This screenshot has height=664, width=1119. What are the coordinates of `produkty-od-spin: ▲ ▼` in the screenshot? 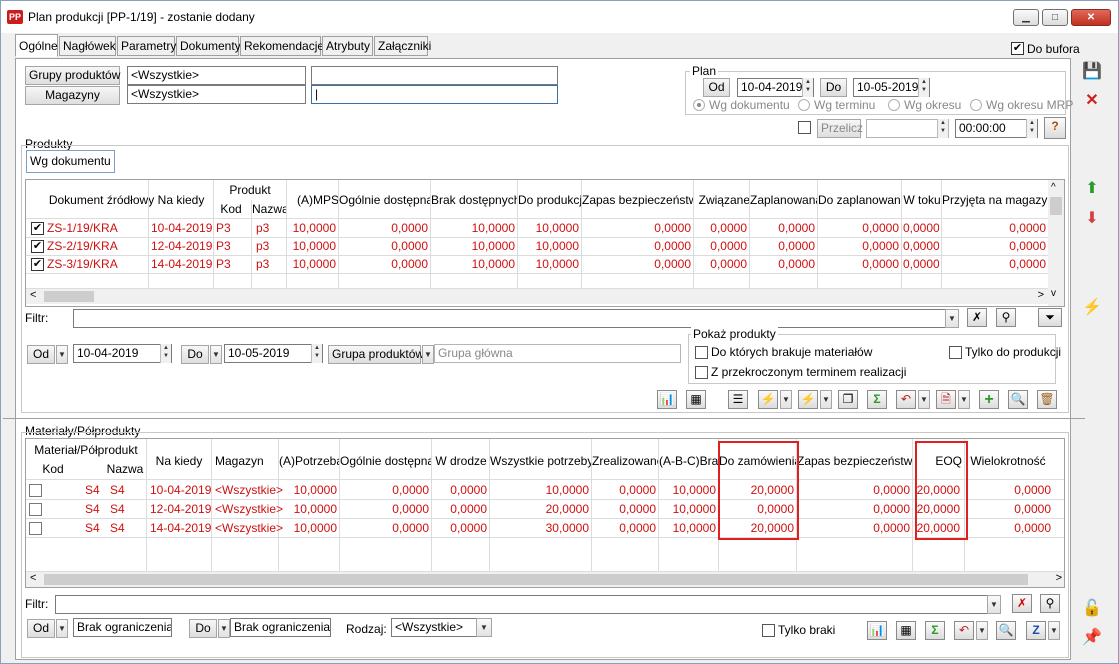 It's located at (165, 353).